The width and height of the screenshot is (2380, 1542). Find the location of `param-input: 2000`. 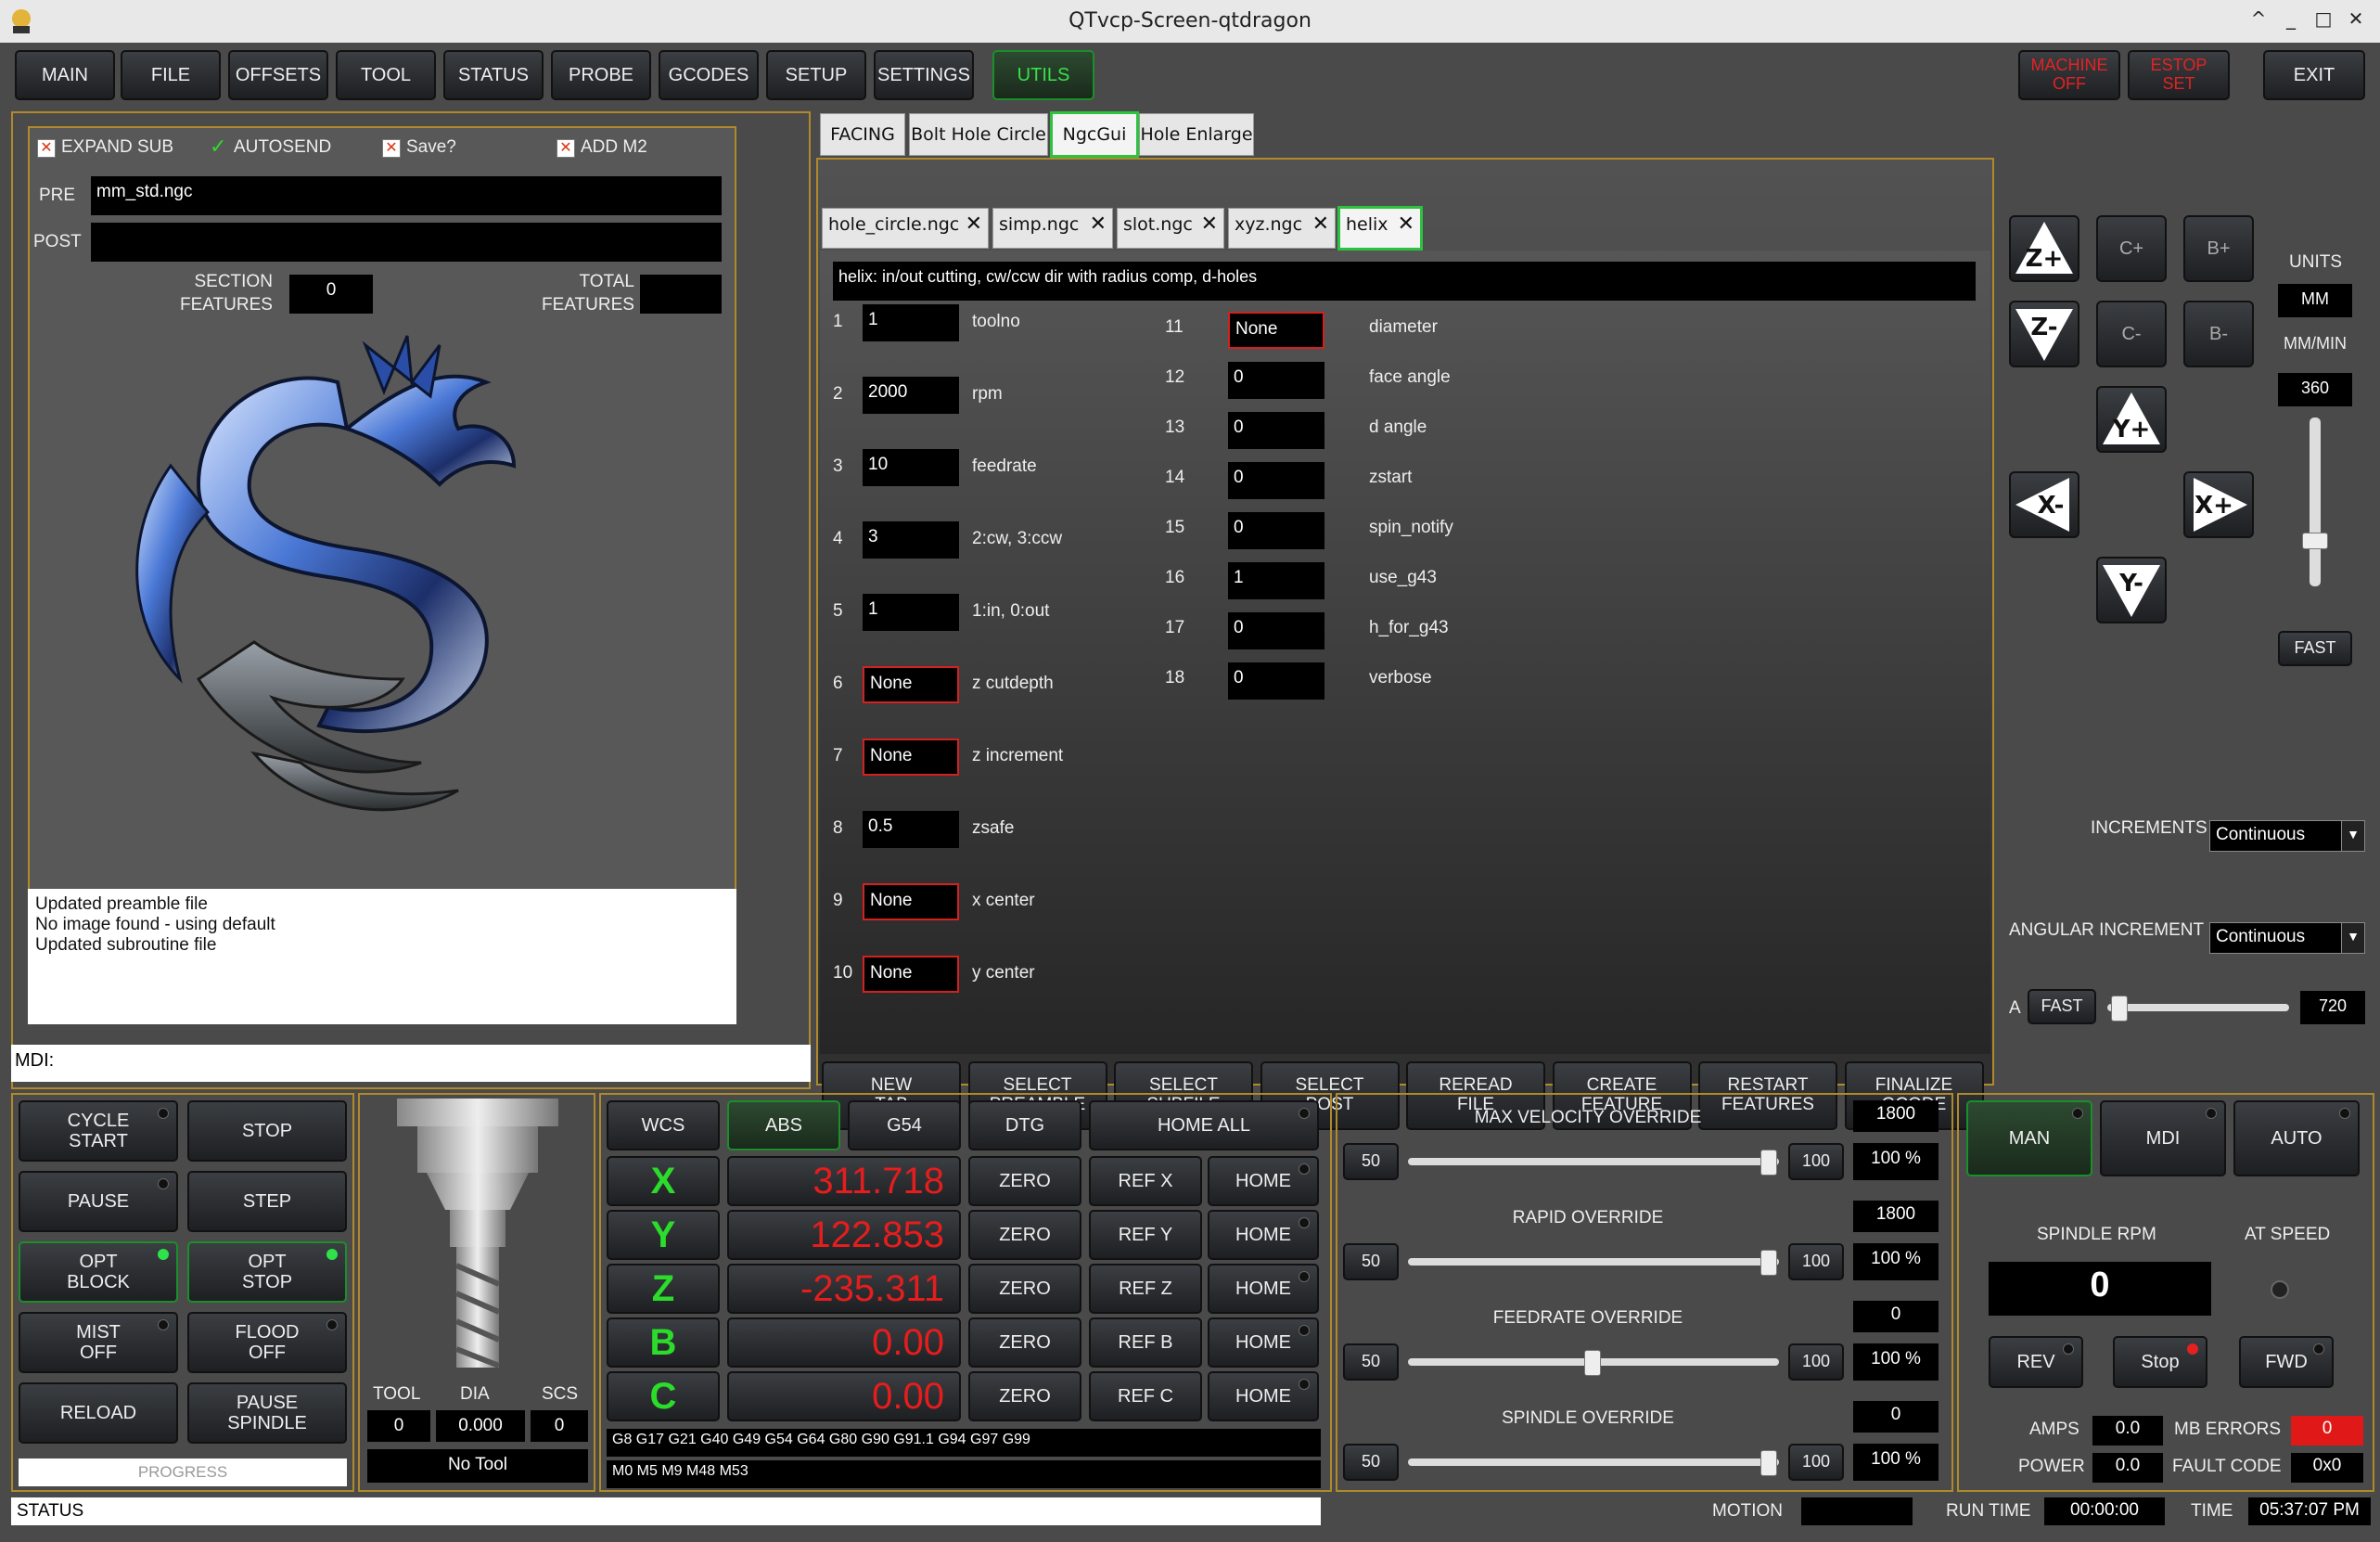

param-input: 2000 is located at coordinates (911, 395).